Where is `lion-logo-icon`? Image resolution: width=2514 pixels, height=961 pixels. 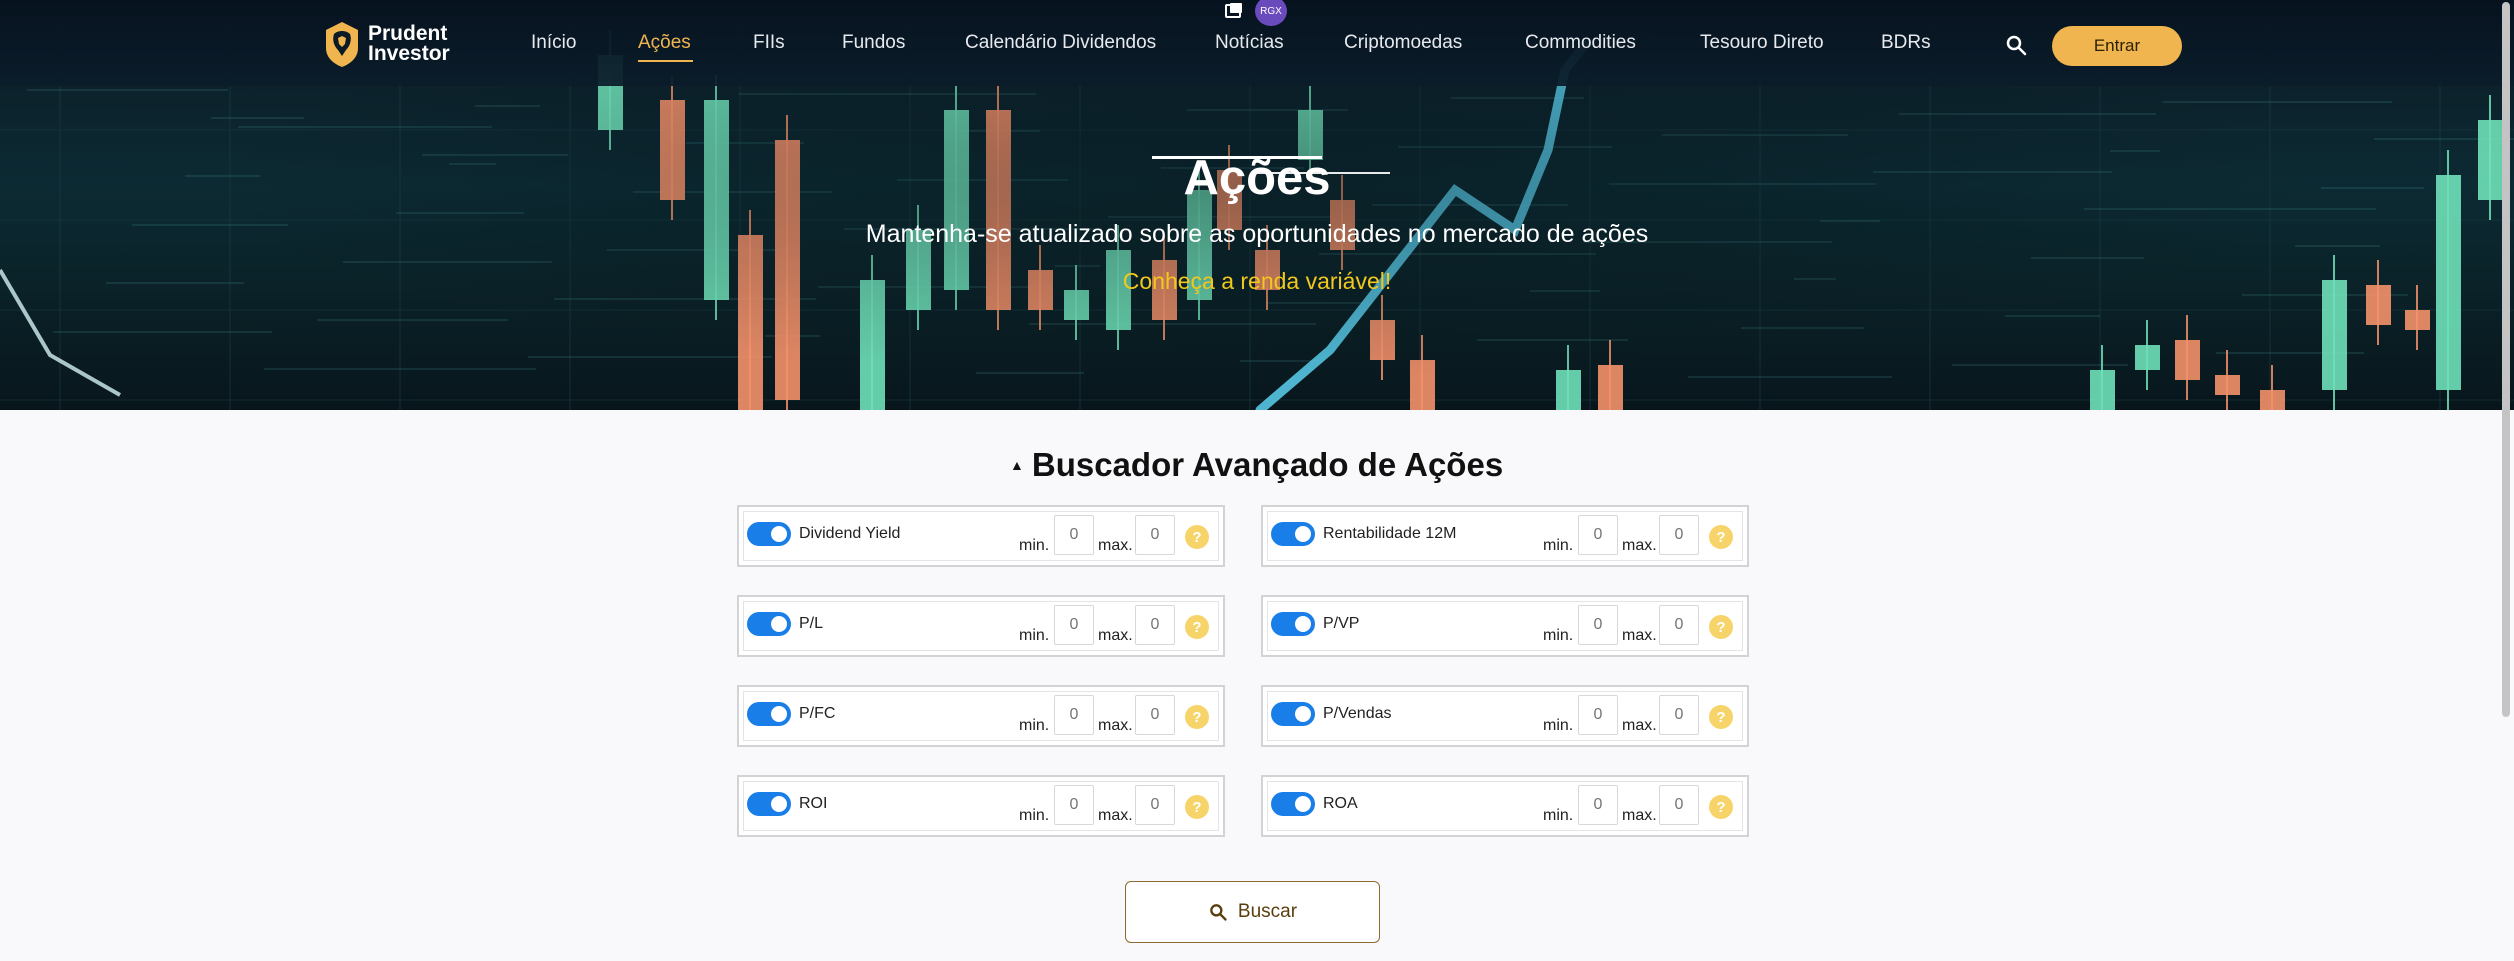 lion-logo-icon is located at coordinates (342, 44).